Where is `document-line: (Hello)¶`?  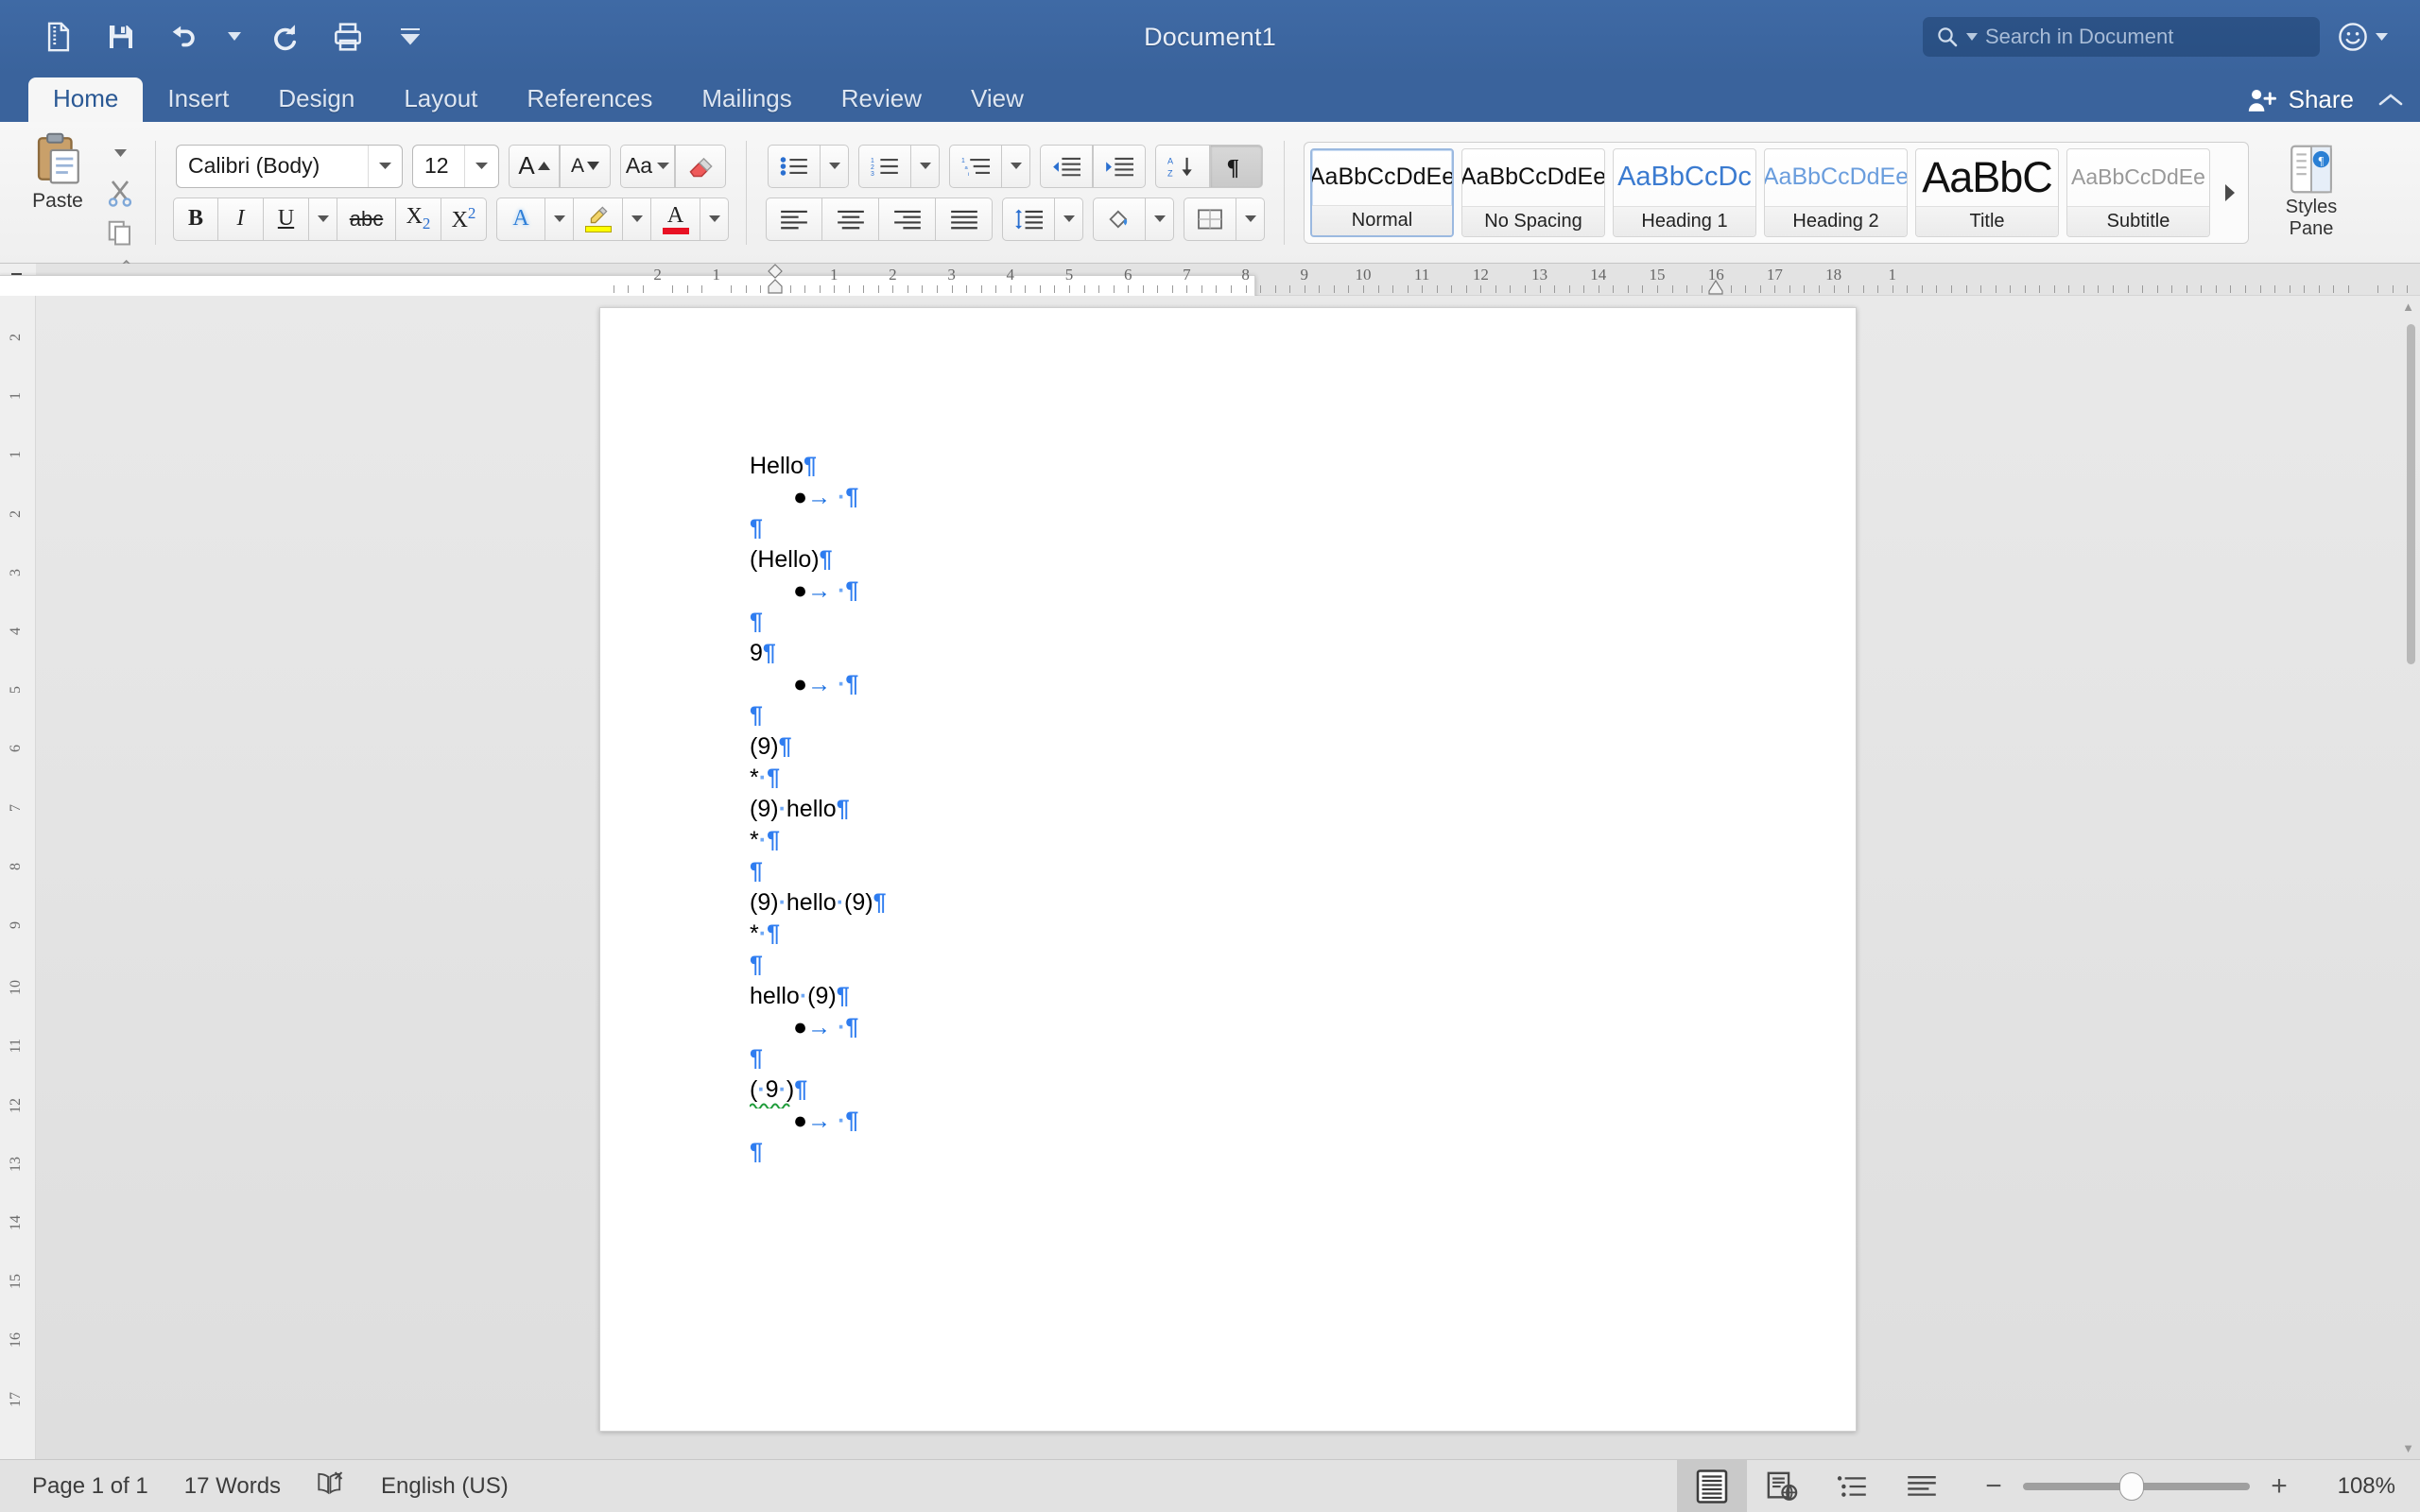 document-line: (Hello)¶ is located at coordinates (1274, 560).